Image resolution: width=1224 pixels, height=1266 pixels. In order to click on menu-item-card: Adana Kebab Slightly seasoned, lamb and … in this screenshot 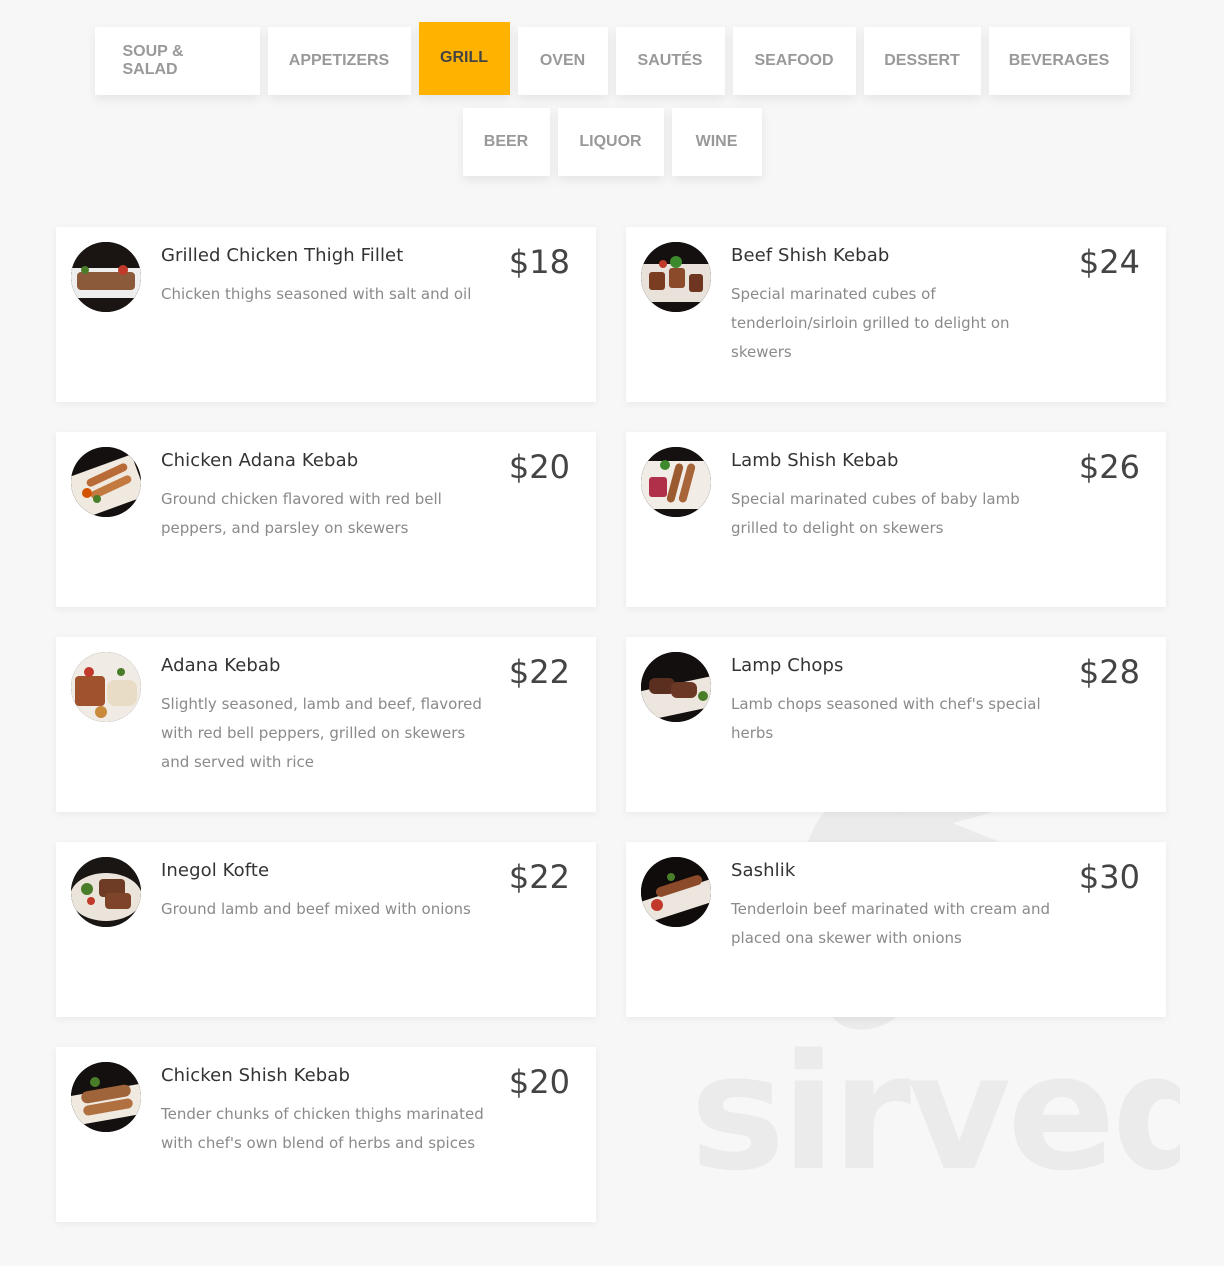, I will do `click(326, 724)`.